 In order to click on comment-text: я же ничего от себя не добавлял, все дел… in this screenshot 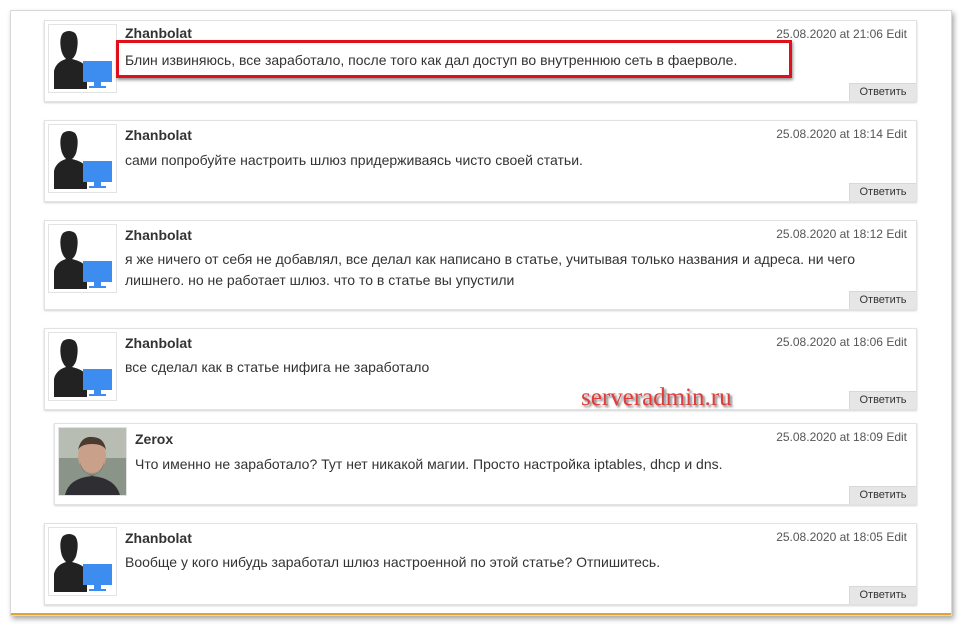, I will do `click(490, 270)`.